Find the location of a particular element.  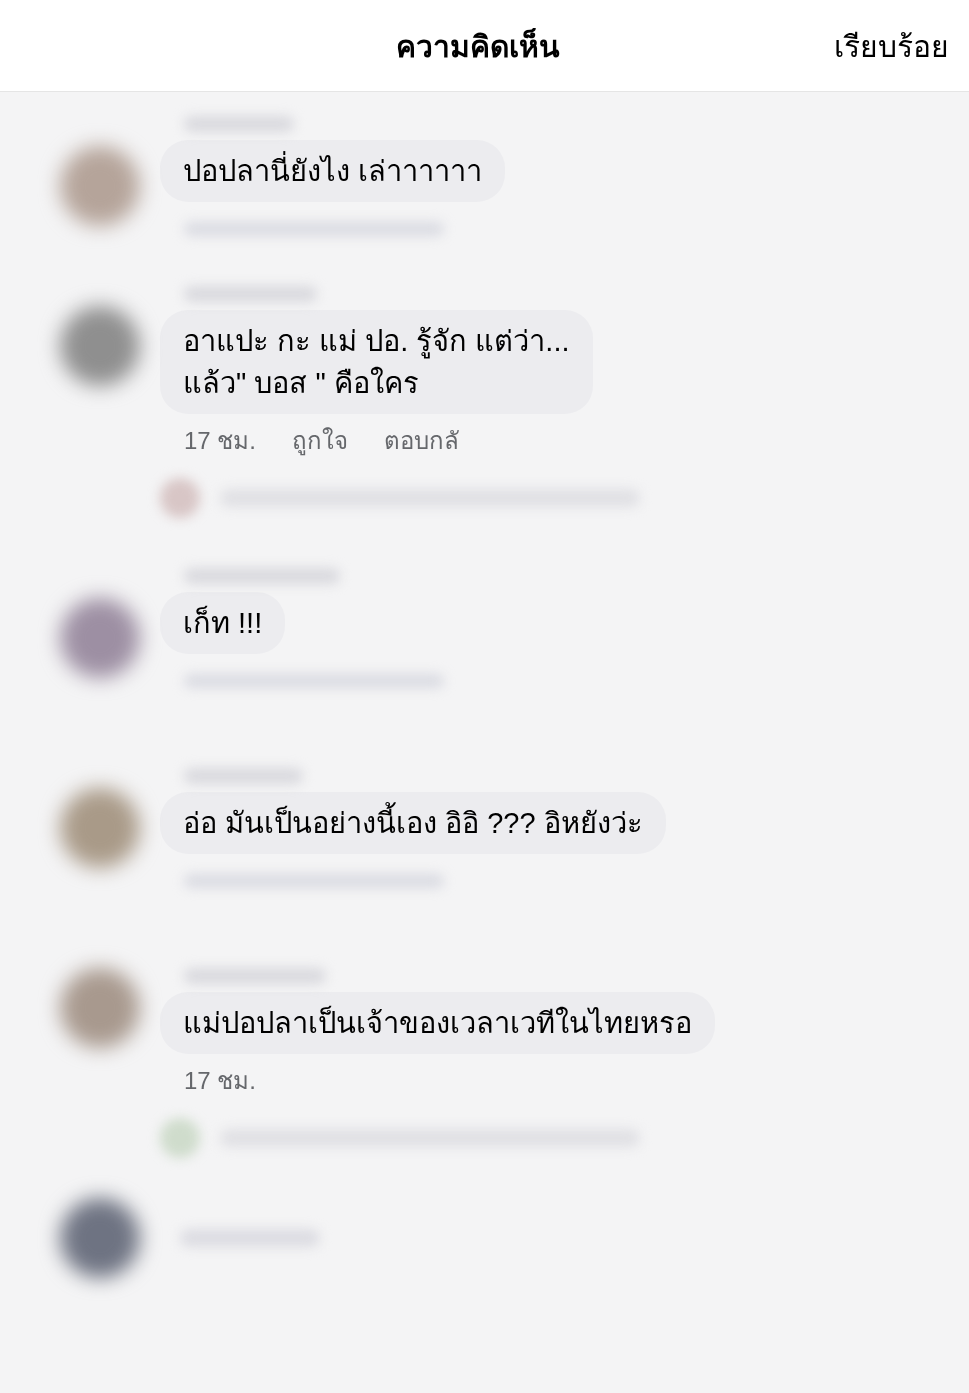

reply-link: ตอบกลั is located at coordinates (422, 441).